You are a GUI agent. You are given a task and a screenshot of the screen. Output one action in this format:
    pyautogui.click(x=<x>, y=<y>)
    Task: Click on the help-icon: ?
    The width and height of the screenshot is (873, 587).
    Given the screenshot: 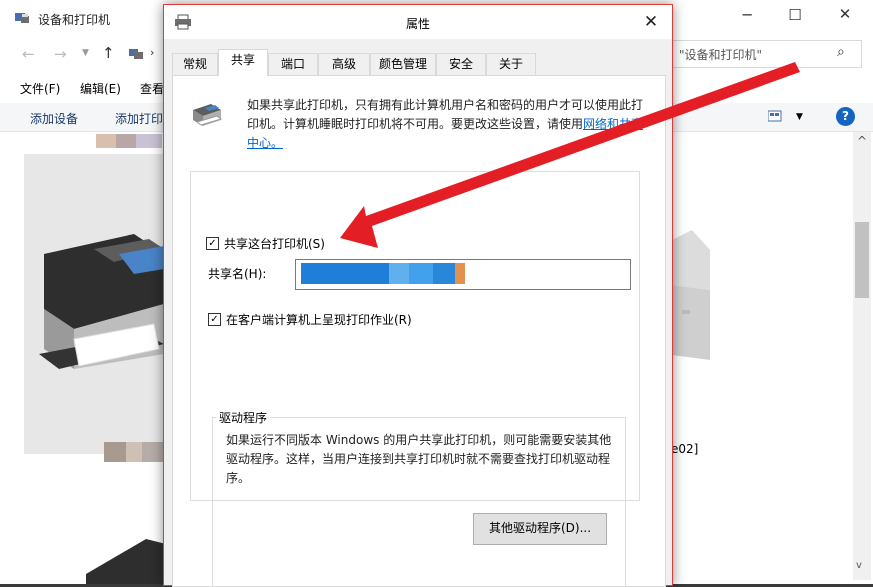 What is the action you would take?
    pyautogui.click(x=845, y=116)
    